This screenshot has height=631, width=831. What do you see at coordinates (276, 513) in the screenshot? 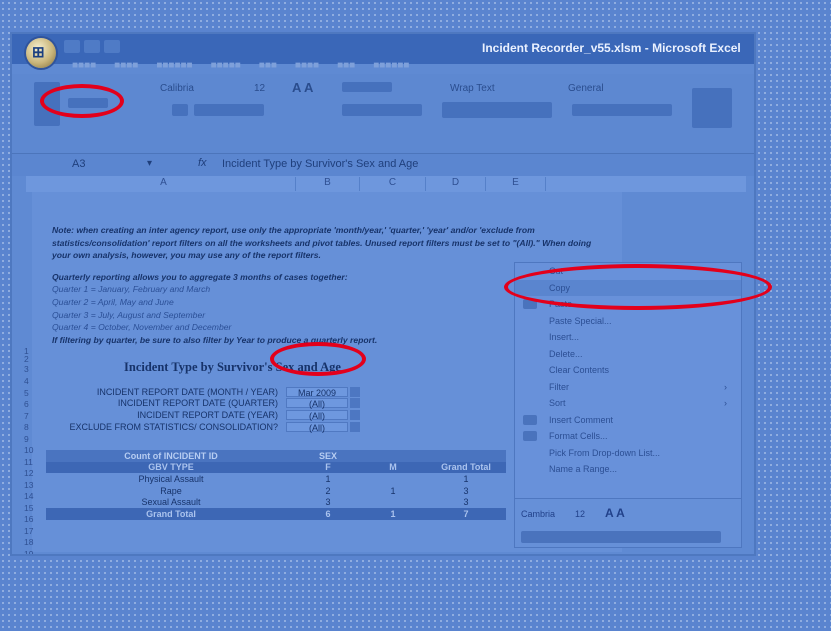
I see `grand-total-row: Grand Total 6 1 7` at bounding box center [276, 513].